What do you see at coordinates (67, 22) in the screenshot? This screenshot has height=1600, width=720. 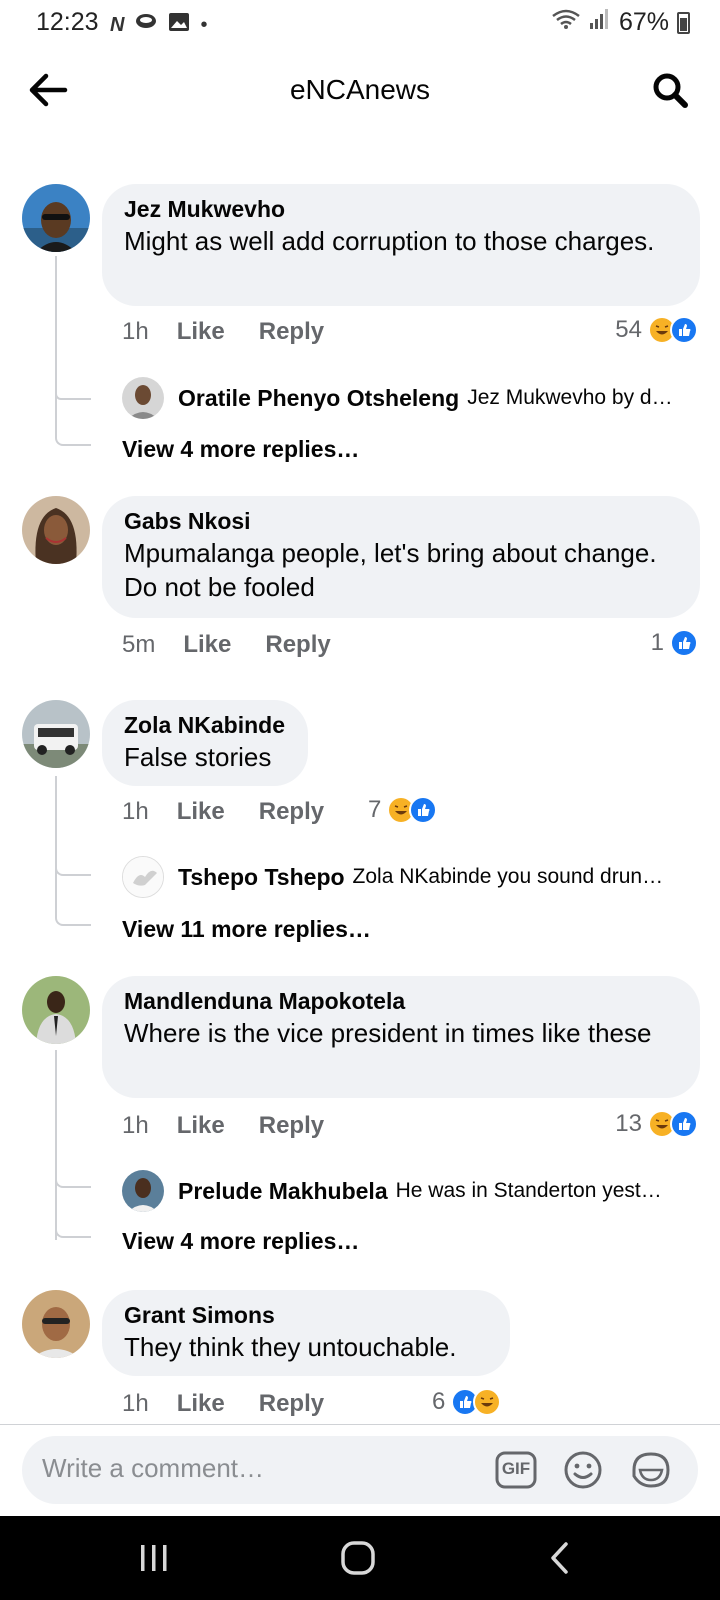 I see `status-time: 12:23` at bounding box center [67, 22].